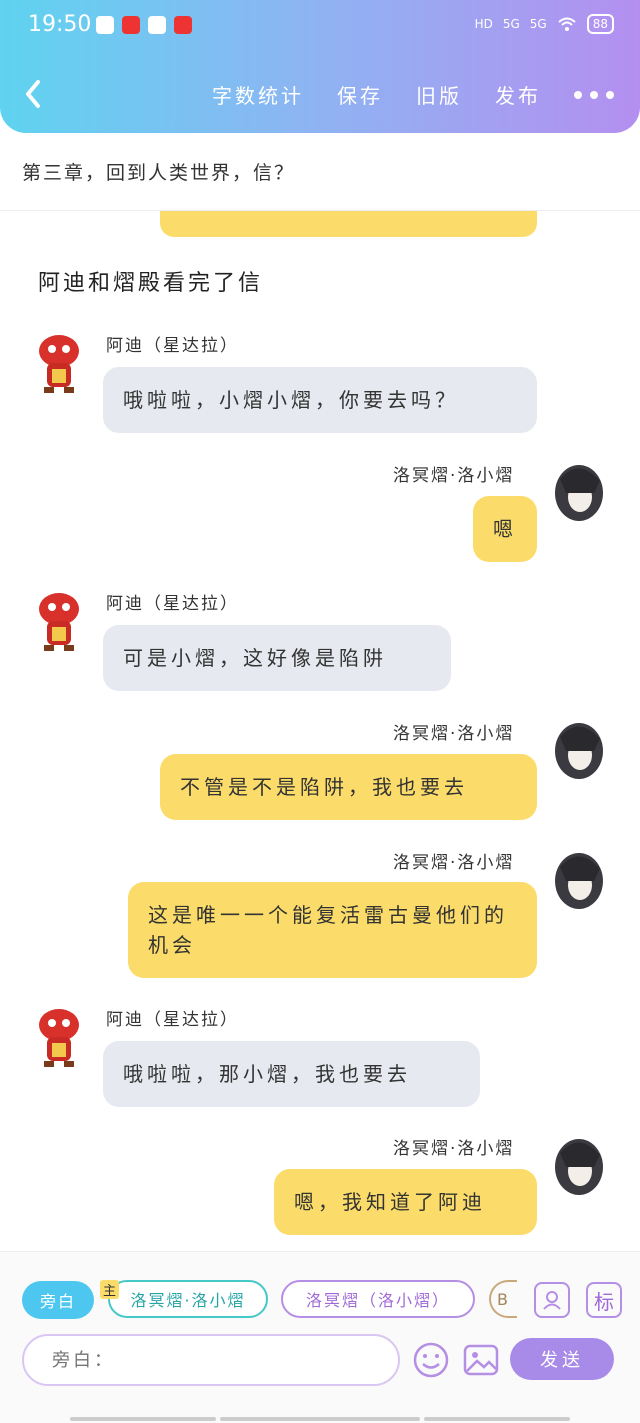 The width and height of the screenshot is (640, 1423). Describe the element at coordinates (58, 1300) in the screenshot. I see `narrator-role-chip: 旁白` at that location.